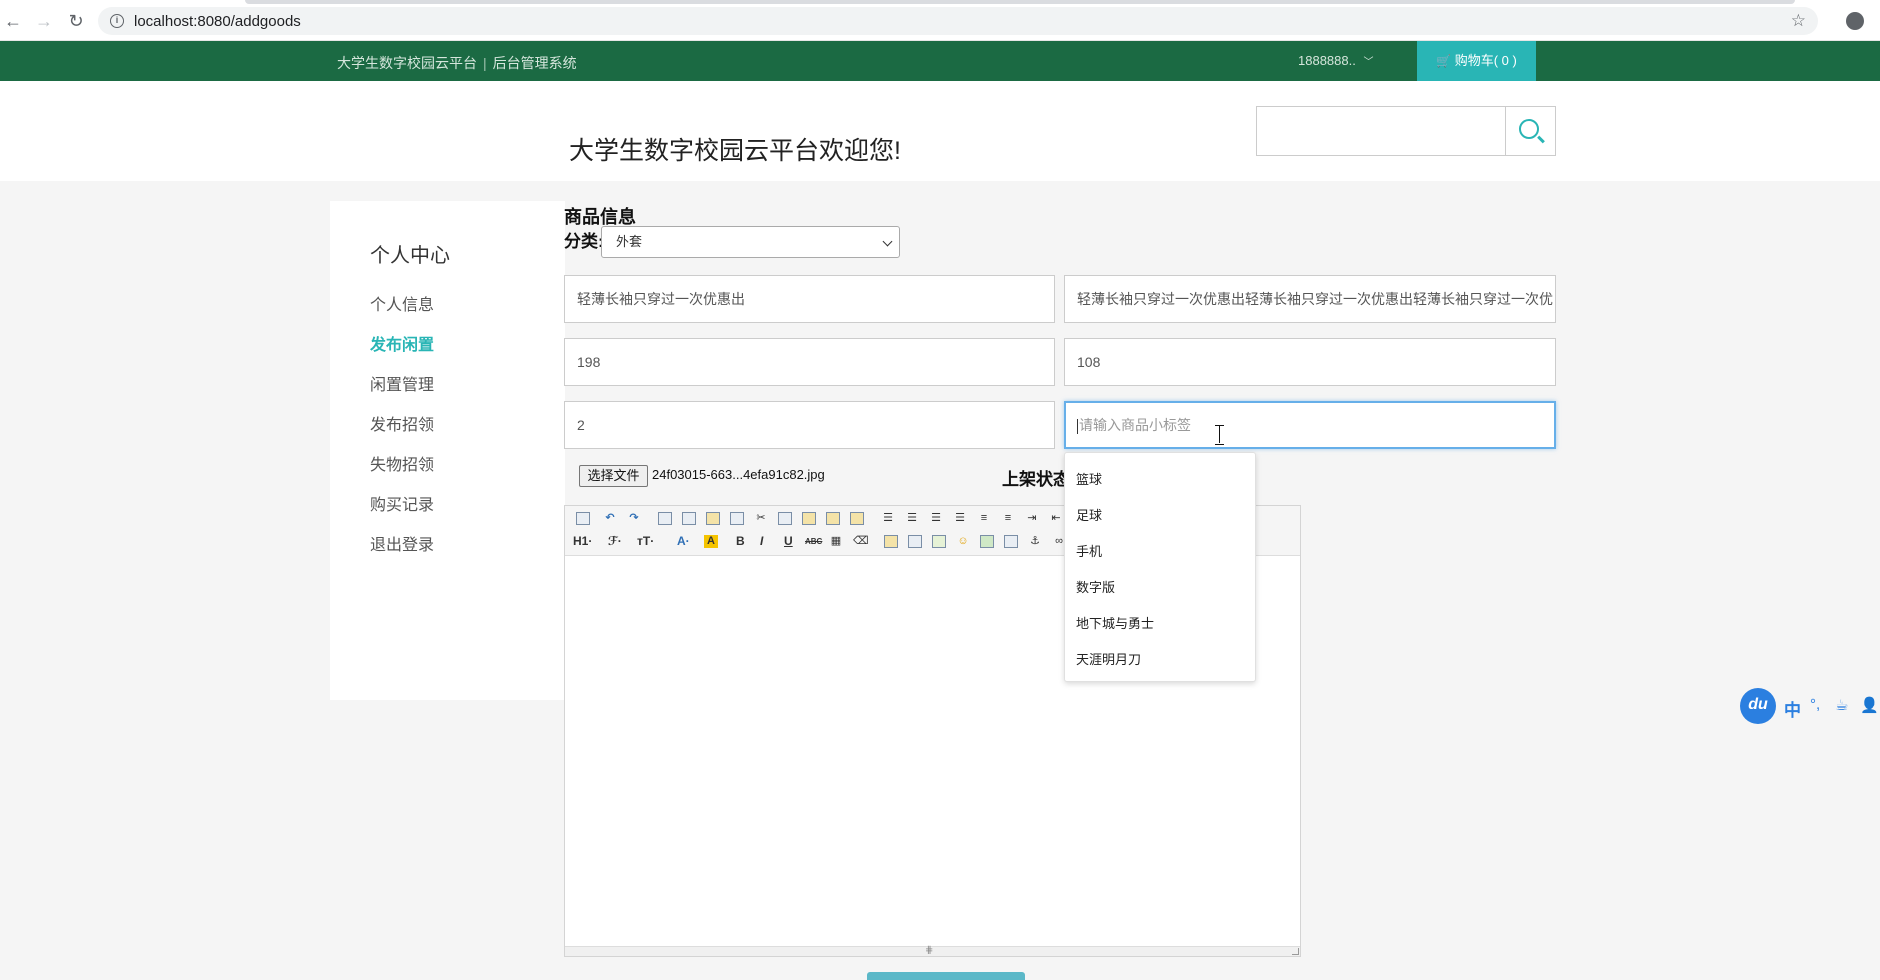 This screenshot has height=980, width=1880. Describe the element at coordinates (447, 450) in the screenshot. I see `sidebar: 个人中心 个人信息 发布闲置 闲置管理 发布招领 失物招领 购买记录 退出登录` at that location.